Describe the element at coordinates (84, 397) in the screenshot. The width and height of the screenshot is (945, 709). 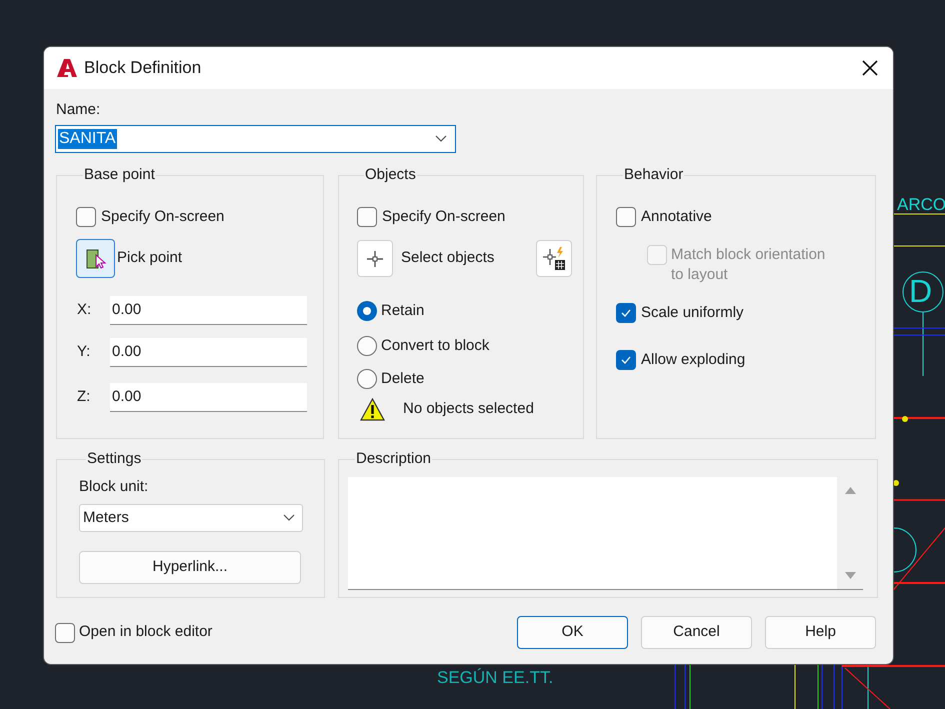
I see `coordinate-label: Z:` at that location.